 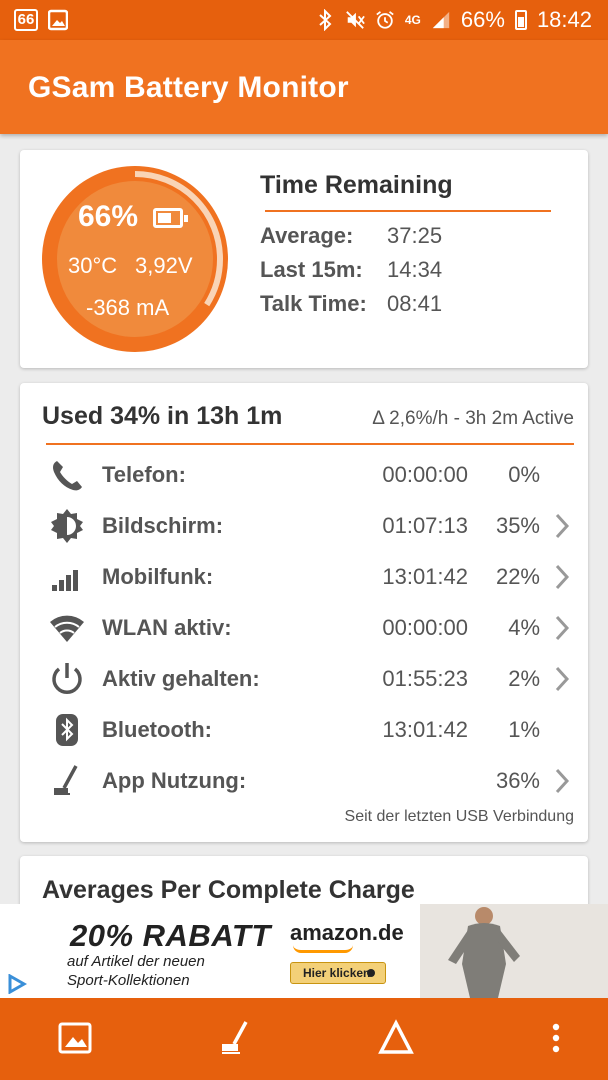 What do you see at coordinates (325, 20) in the screenshot?
I see `bluetooth-status-icon` at bounding box center [325, 20].